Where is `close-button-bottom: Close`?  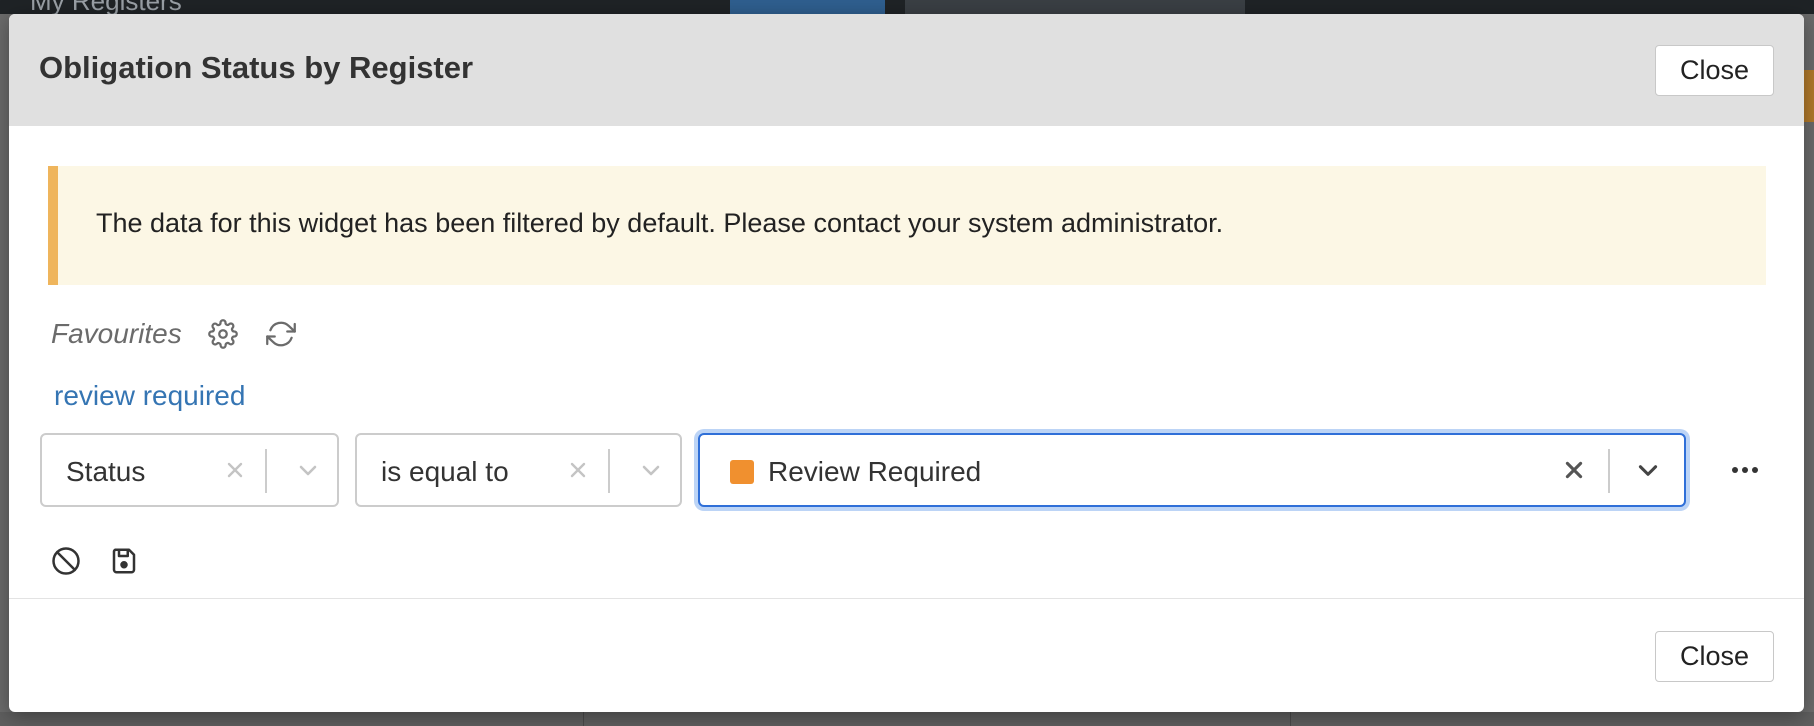
close-button-bottom: Close is located at coordinates (1714, 656).